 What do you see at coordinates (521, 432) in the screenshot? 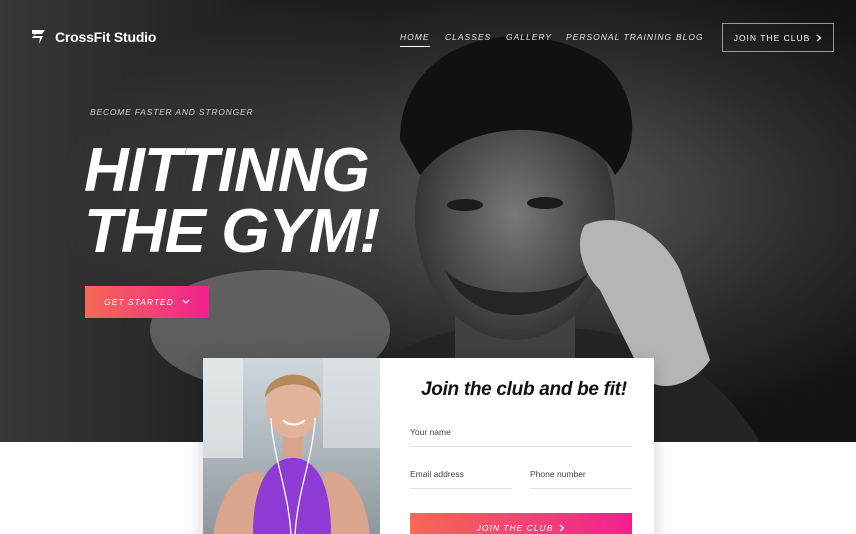
I see `name-input` at bounding box center [521, 432].